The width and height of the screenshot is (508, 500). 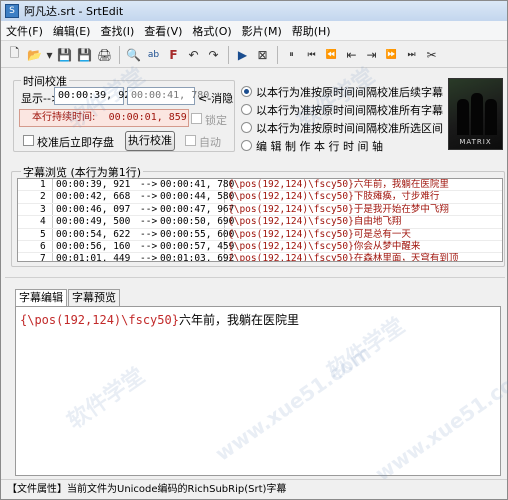 I want to click on row-start-time: 00:00:46, 097, so click(x=93, y=209).